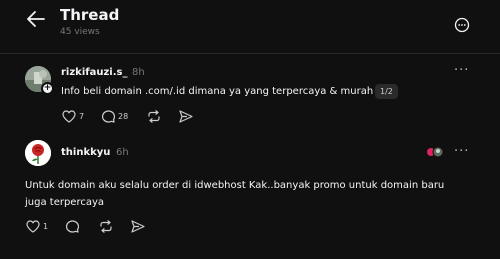 Image resolution: width=500 pixels, height=259 pixels. I want to click on like-count: 7, so click(82, 116).